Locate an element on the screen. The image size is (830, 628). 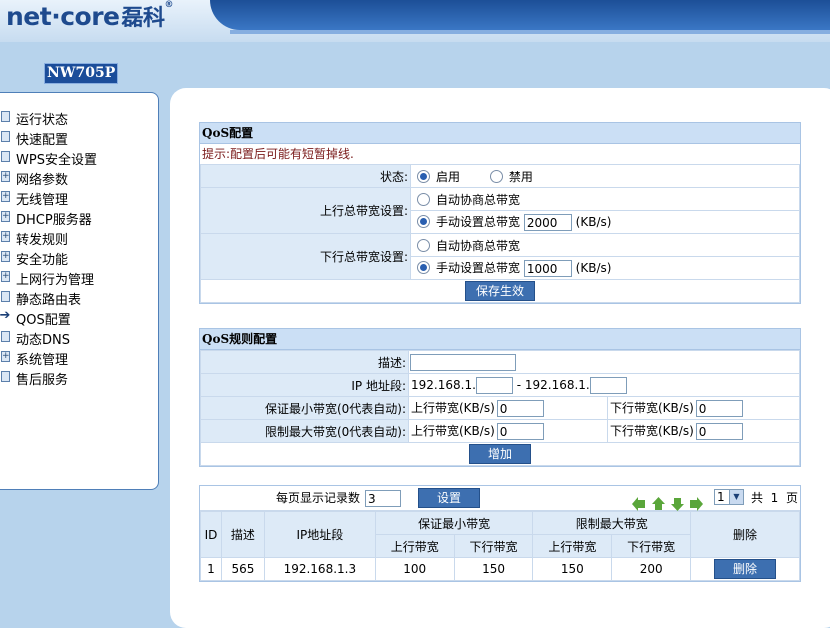
cell-max-up: 150 is located at coordinates (572, 569).